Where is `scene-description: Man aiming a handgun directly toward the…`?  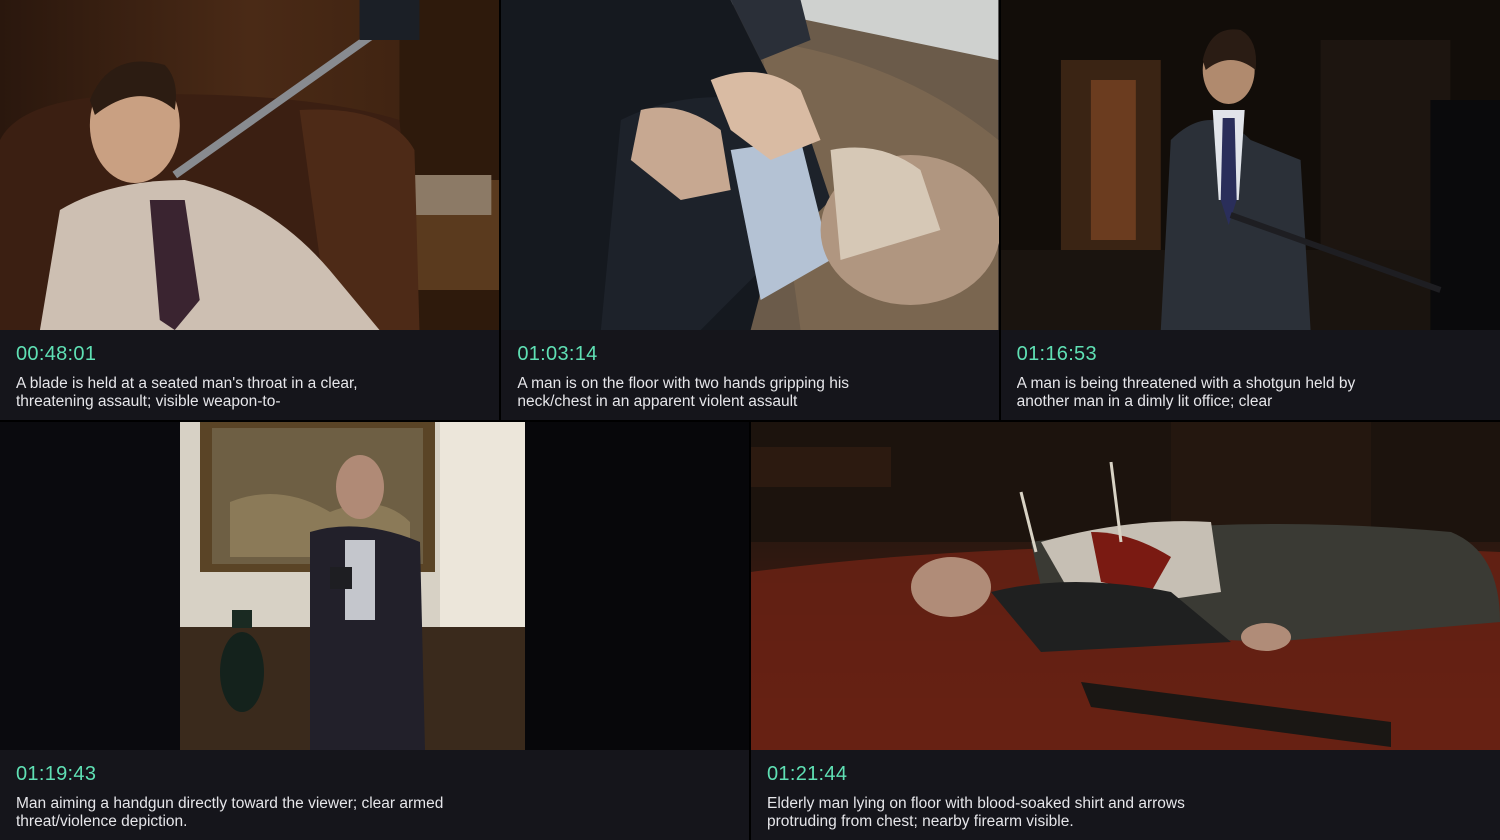
scene-description: Man aiming a handgun directly toward the… is located at coordinates (230, 812).